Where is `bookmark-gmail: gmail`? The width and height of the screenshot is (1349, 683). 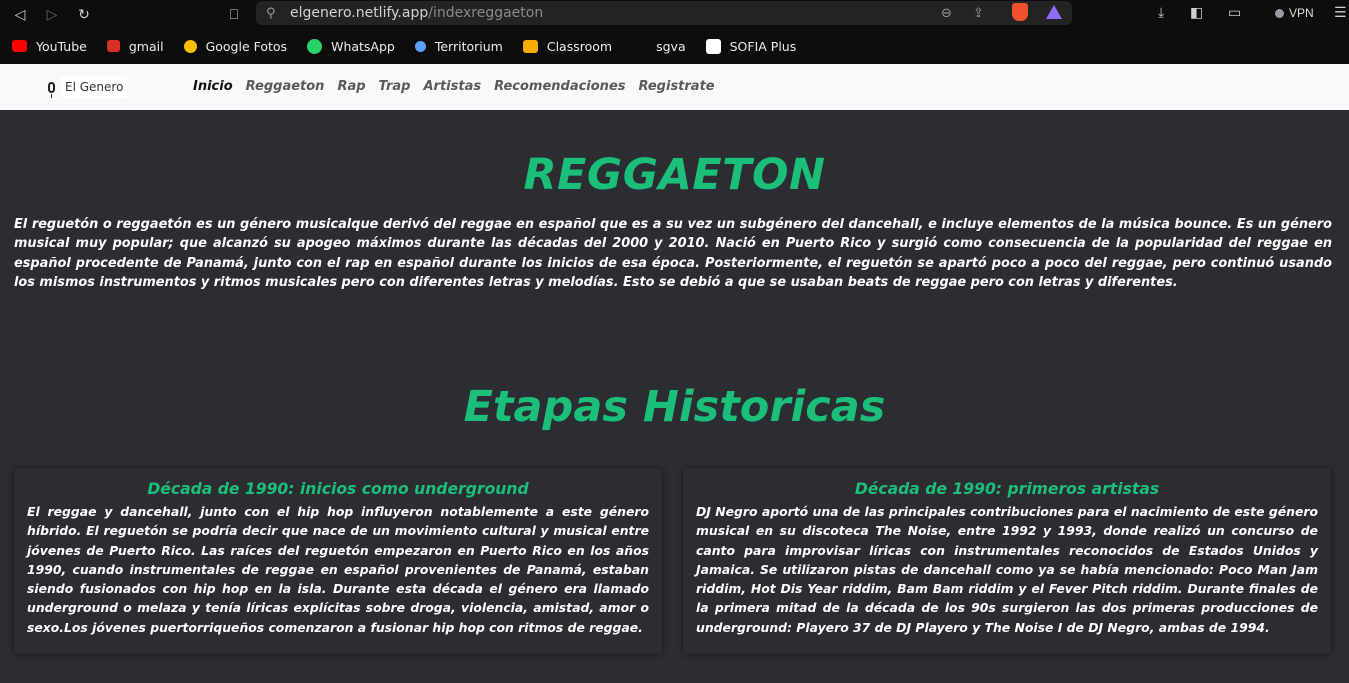
bookmark-gmail: gmail is located at coordinates (135, 46).